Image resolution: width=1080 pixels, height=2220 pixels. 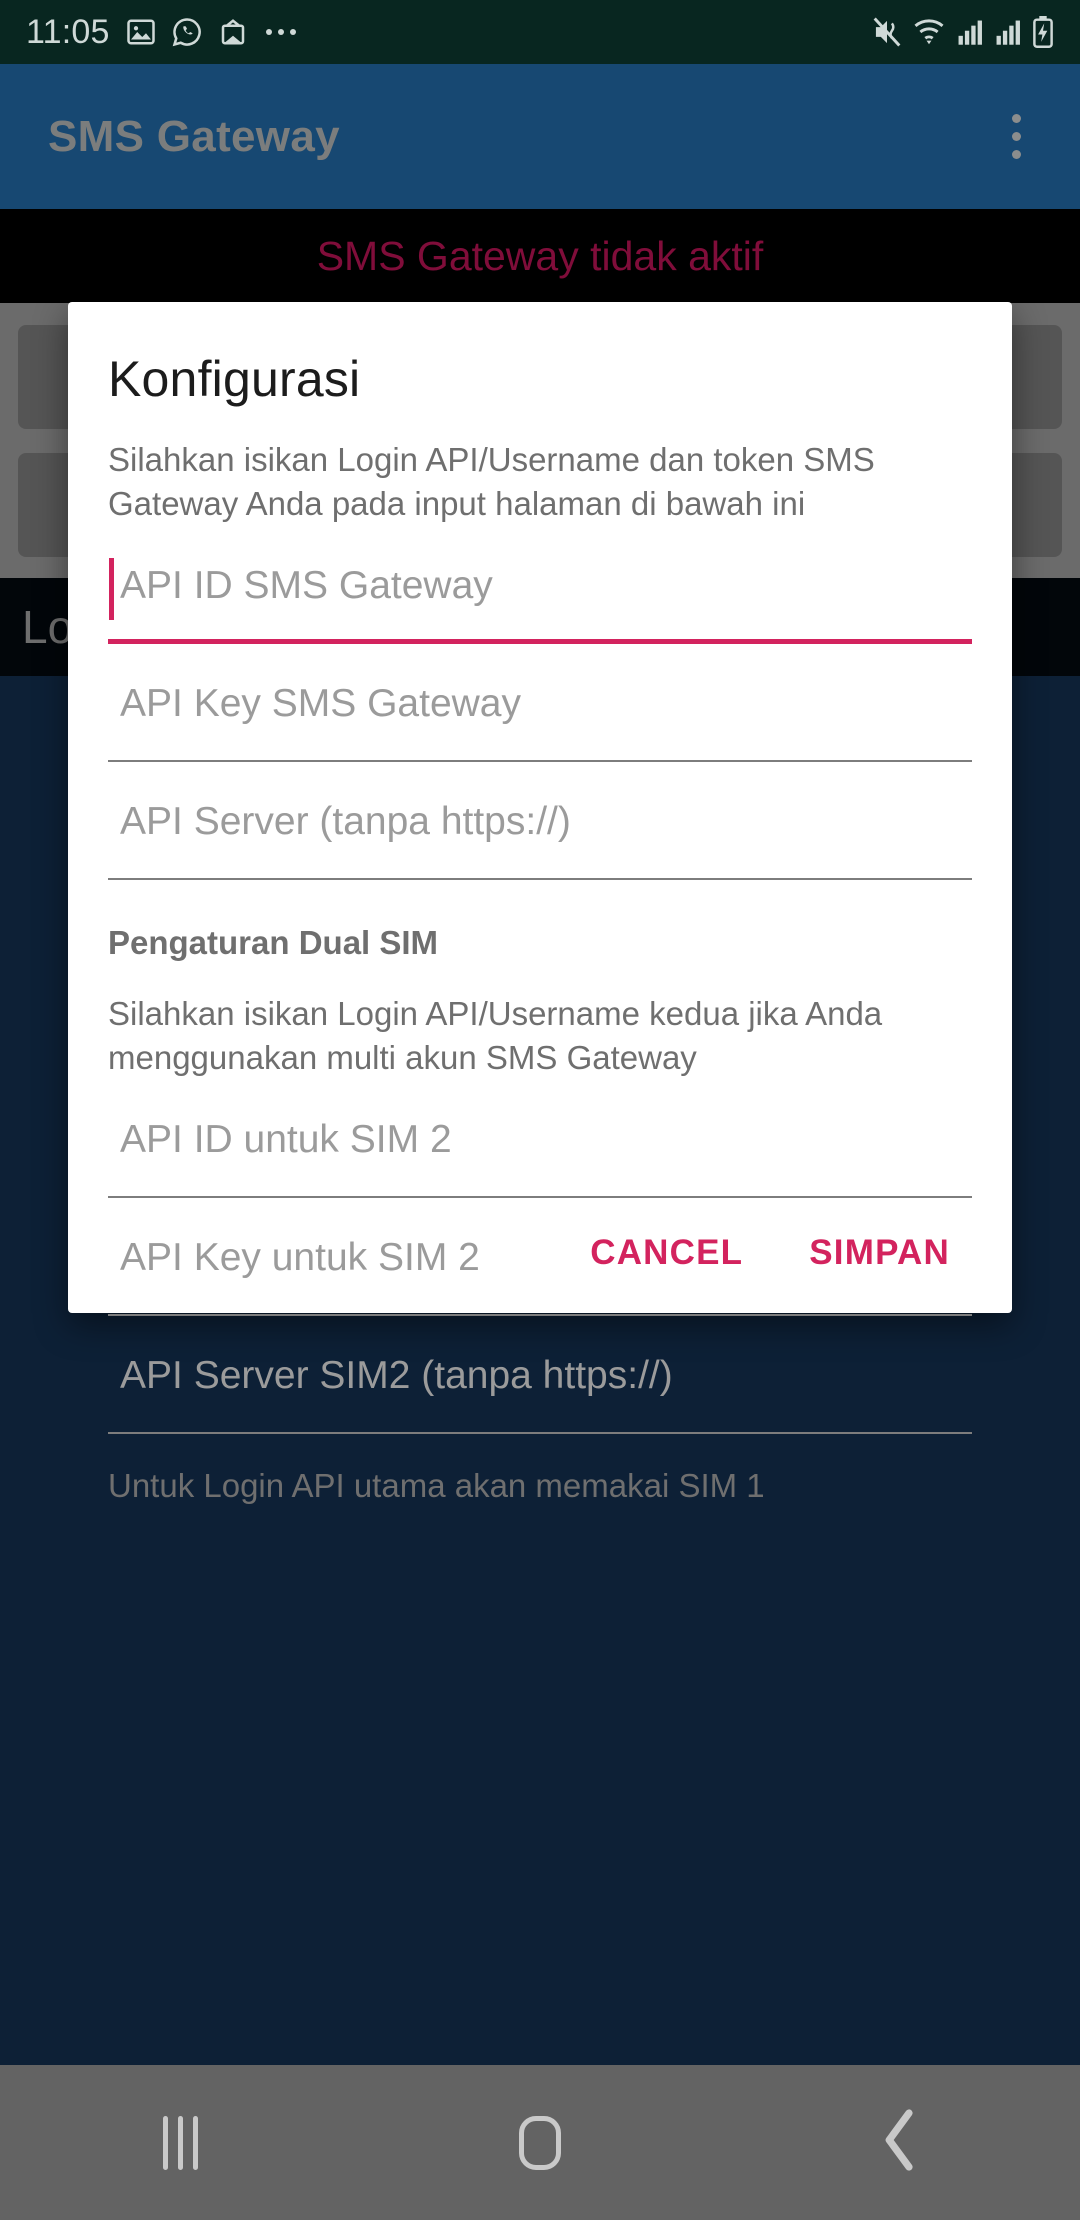 I want to click on api-id-field: API ID SMS Gateway, so click(x=540, y=598).